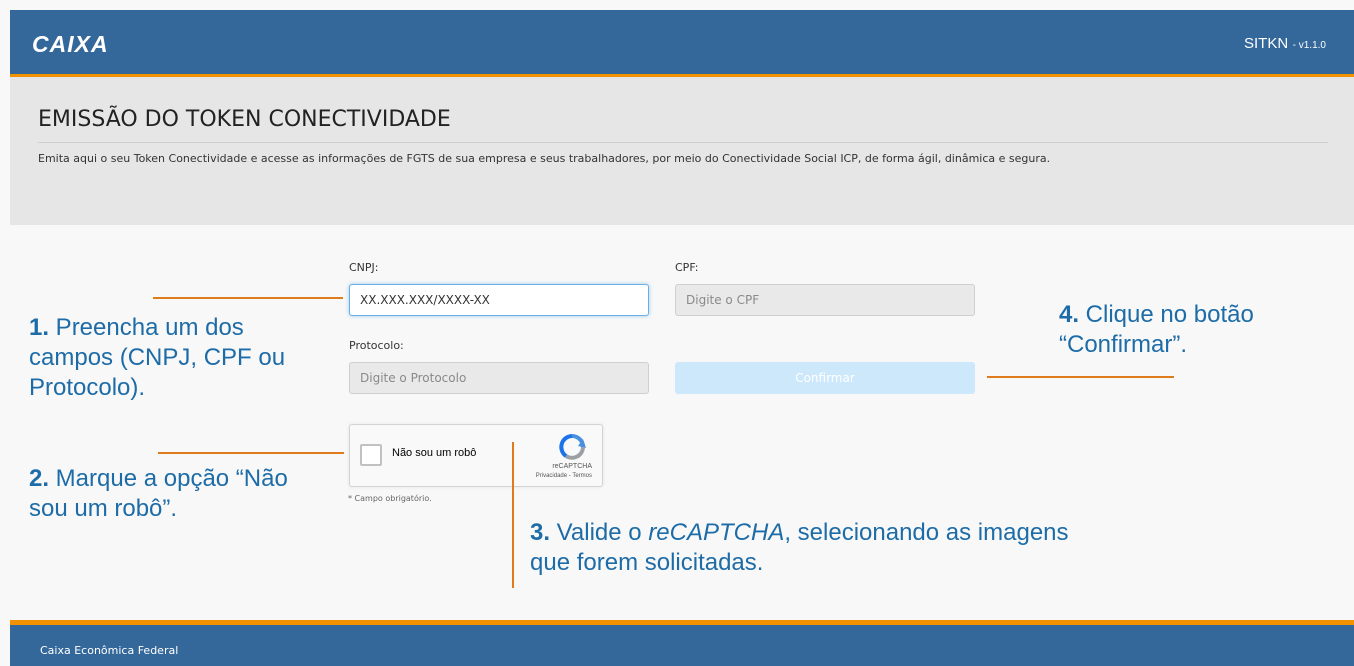  What do you see at coordinates (682, 643) in the screenshot?
I see `footer: Caixa Econômica Federal` at bounding box center [682, 643].